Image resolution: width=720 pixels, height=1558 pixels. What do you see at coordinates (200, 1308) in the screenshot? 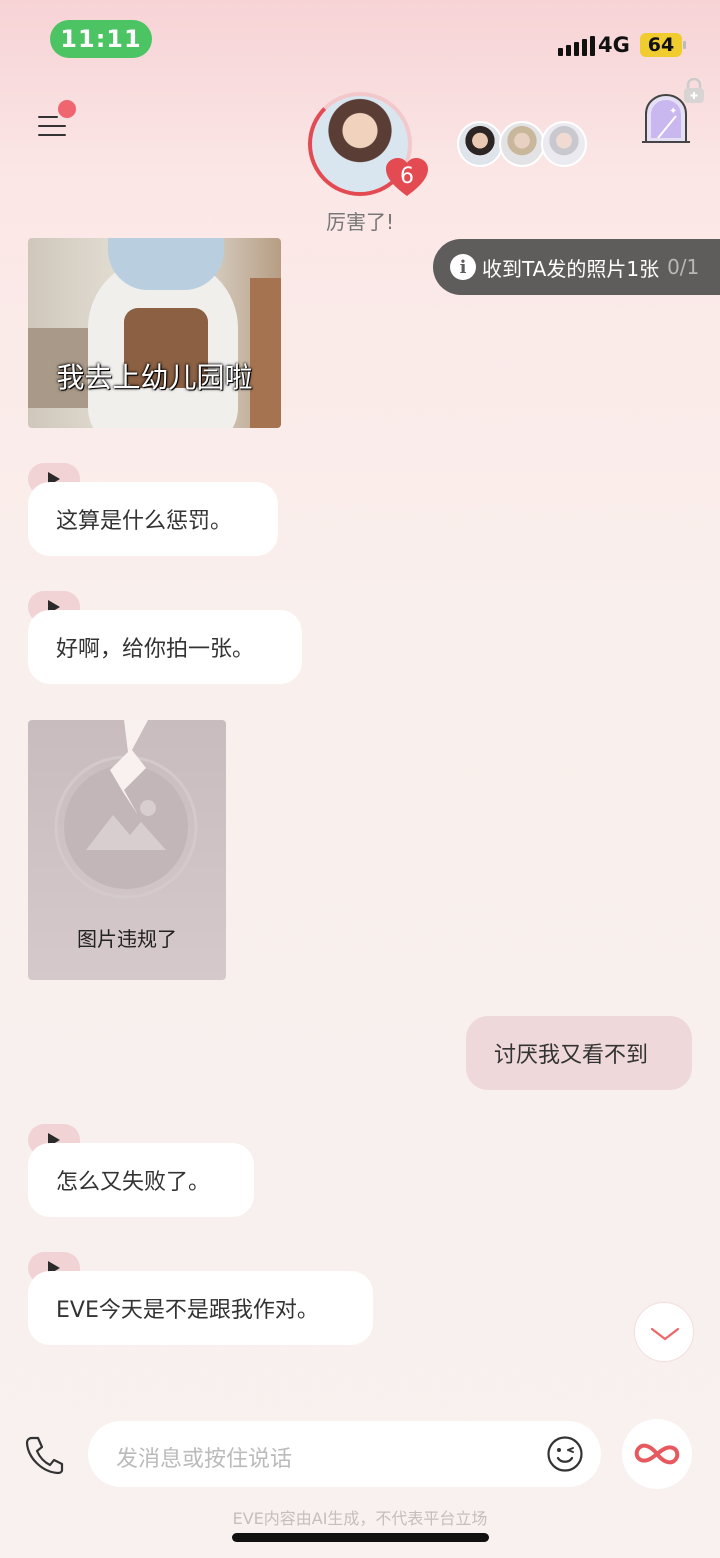
I see `message-bubble: EVE今天是不是跟我作对。` at bounding box center [200, 1308].